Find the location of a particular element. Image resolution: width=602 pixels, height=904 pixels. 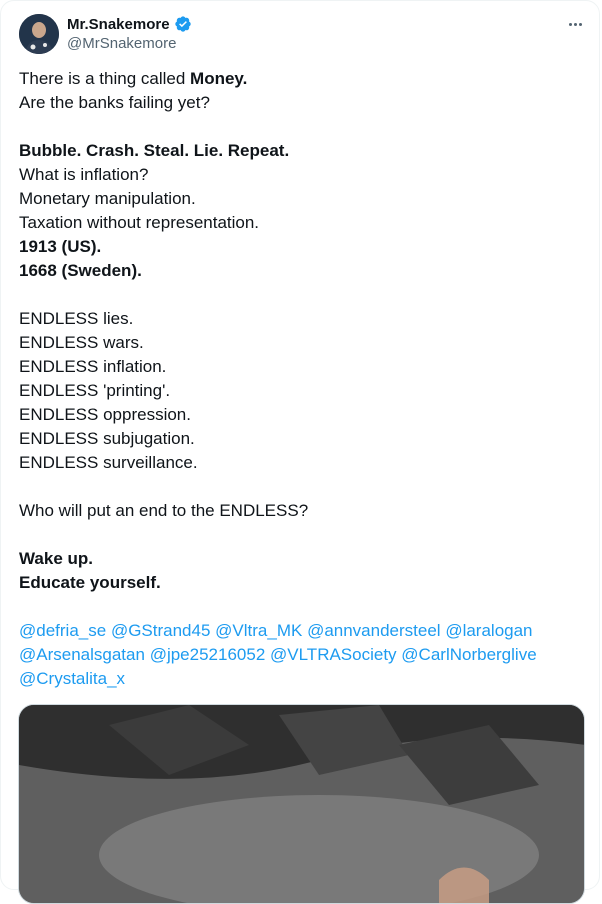

avatar is located at coordinates (39, 34).